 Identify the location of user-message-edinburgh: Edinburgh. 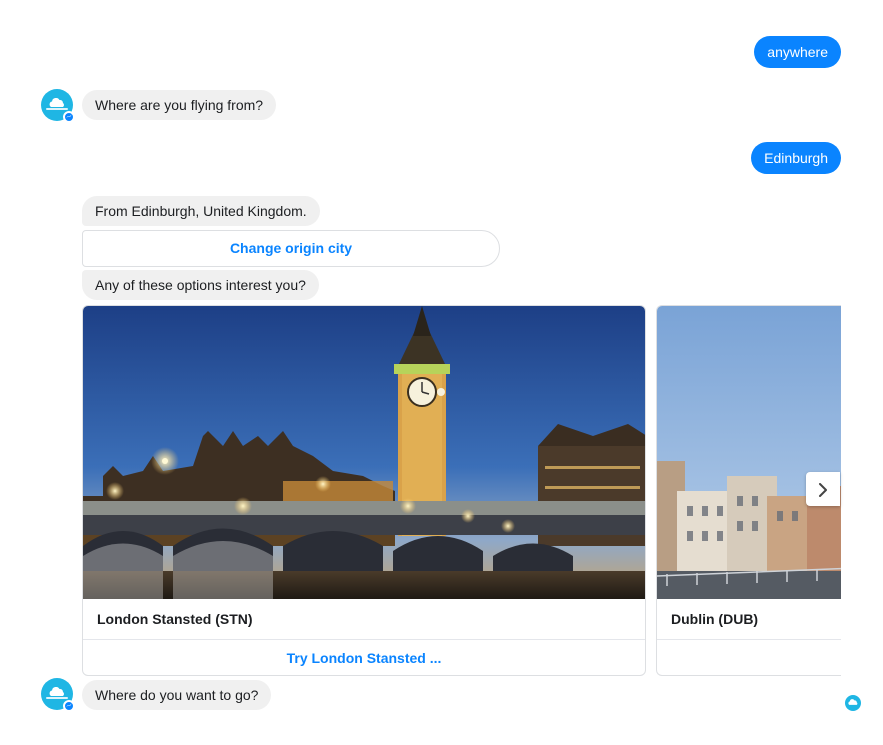
(796, 158).